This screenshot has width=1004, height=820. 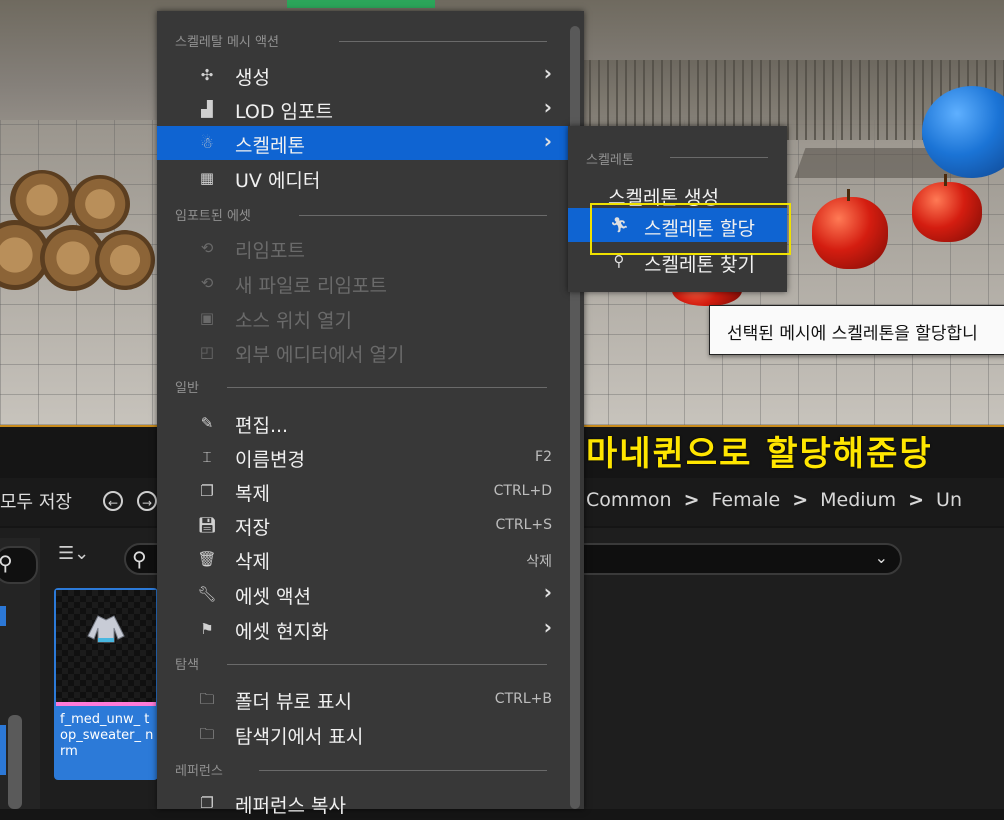 I want to click on annotation-highlight-box, so click(x=690, y=229).